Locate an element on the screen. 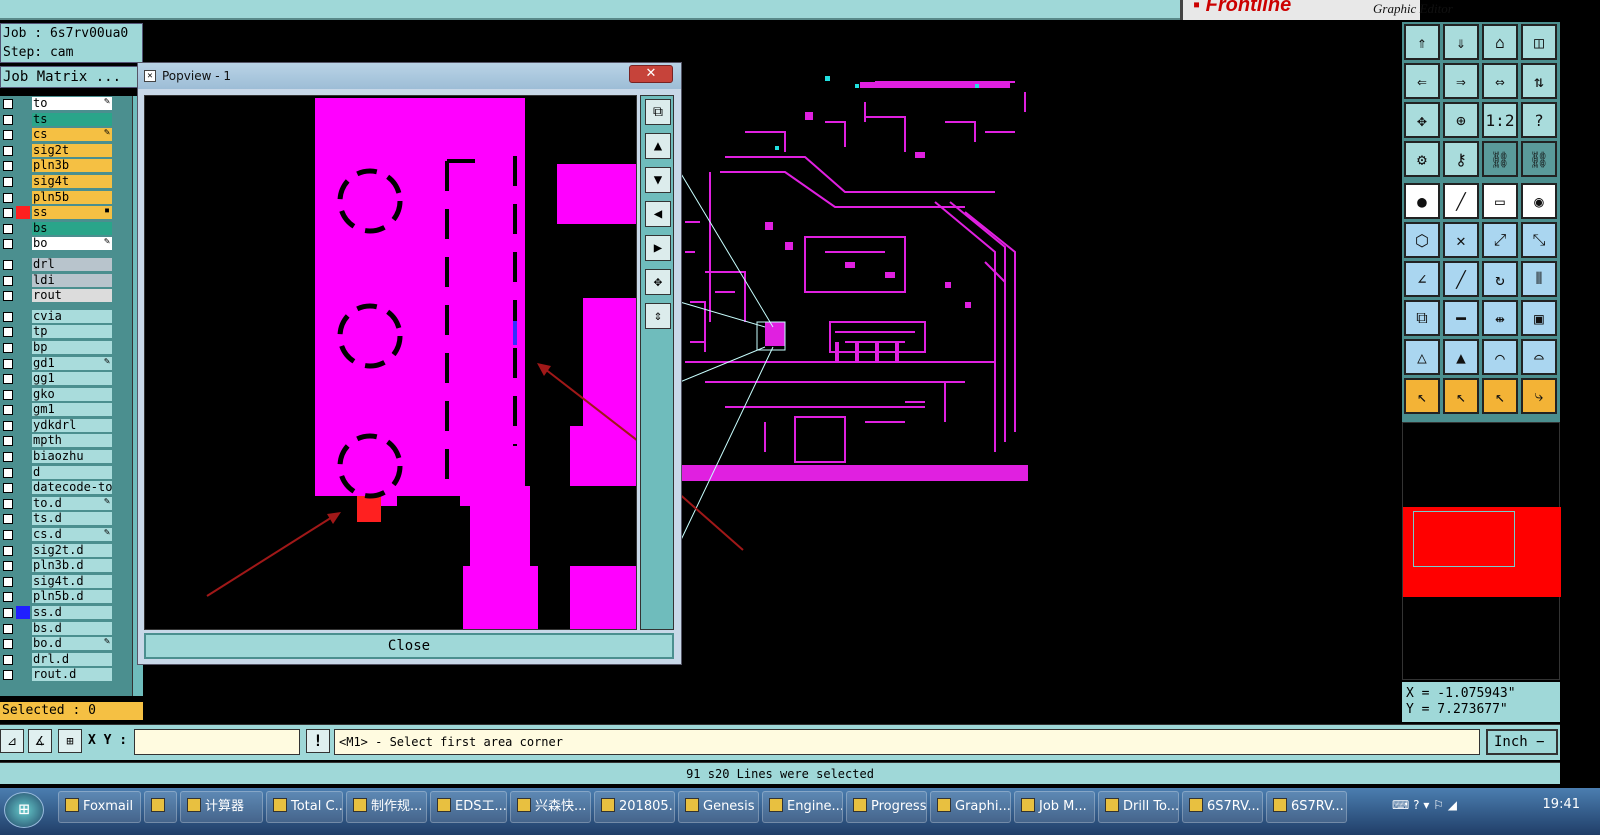  key-icon: ⚷ is located at coordinates (1461, 159).